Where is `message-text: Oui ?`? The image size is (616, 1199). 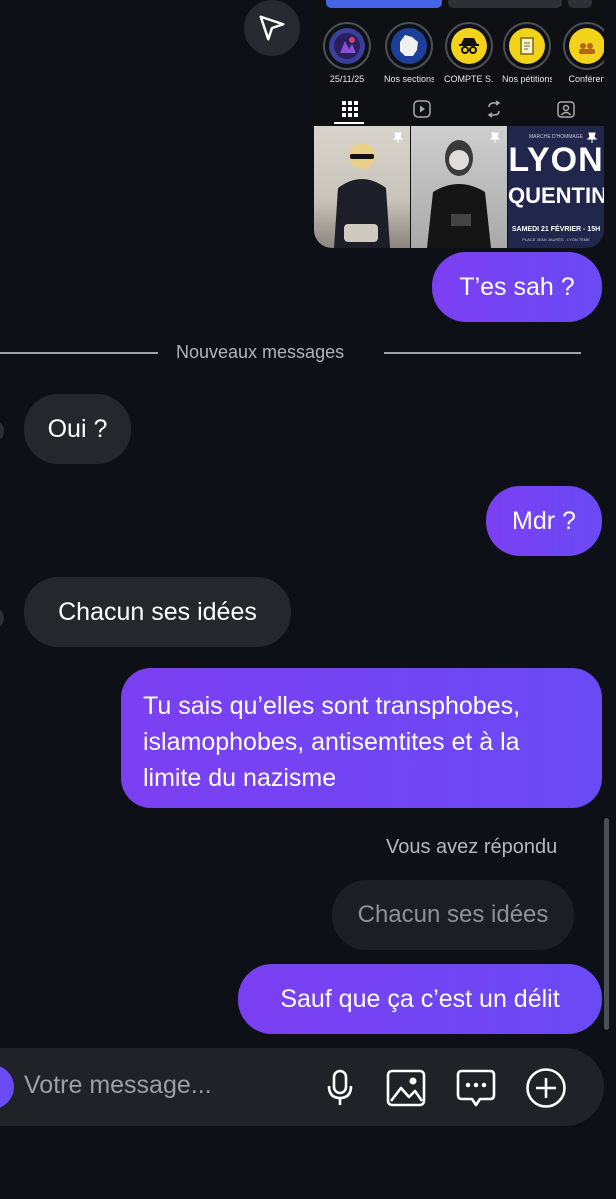
message-text: Oui ? is located at coordinates (77, 428).